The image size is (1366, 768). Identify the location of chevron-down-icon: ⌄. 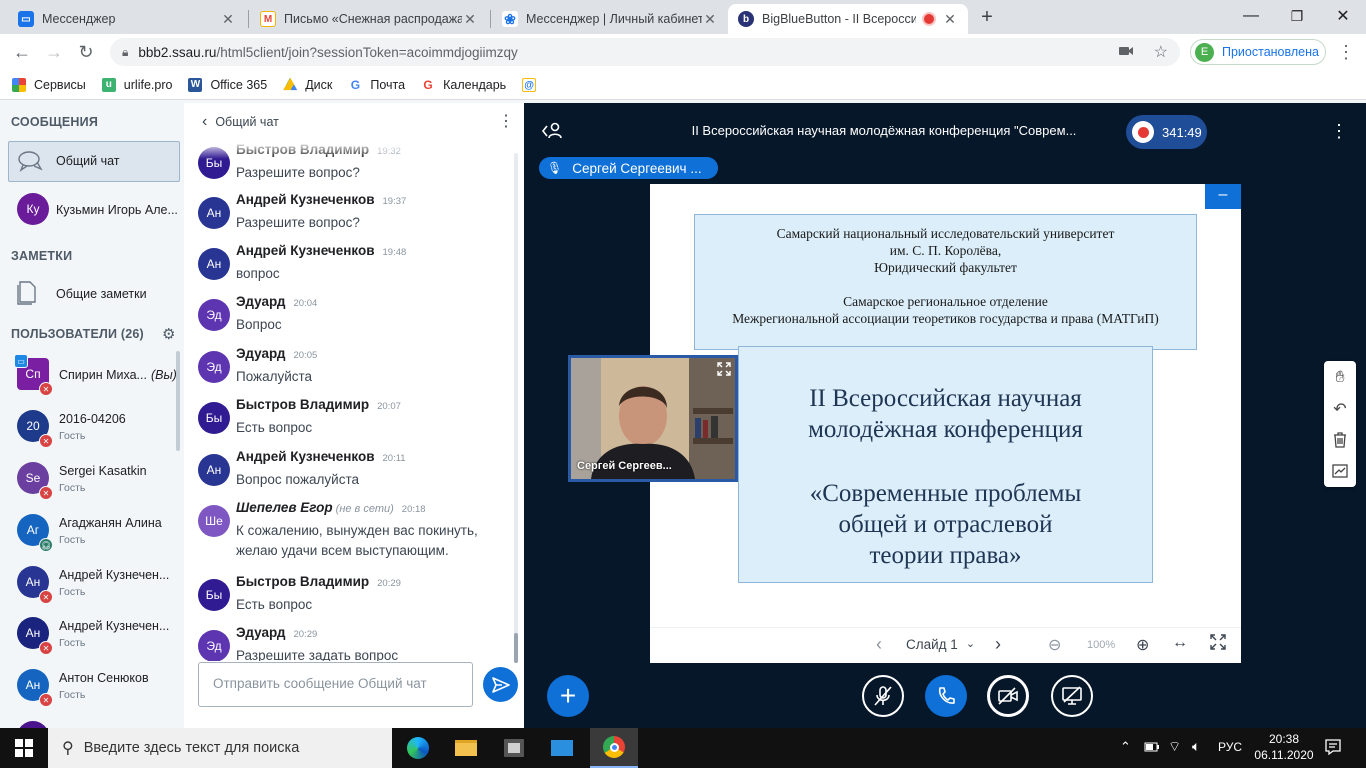
(970, 644).